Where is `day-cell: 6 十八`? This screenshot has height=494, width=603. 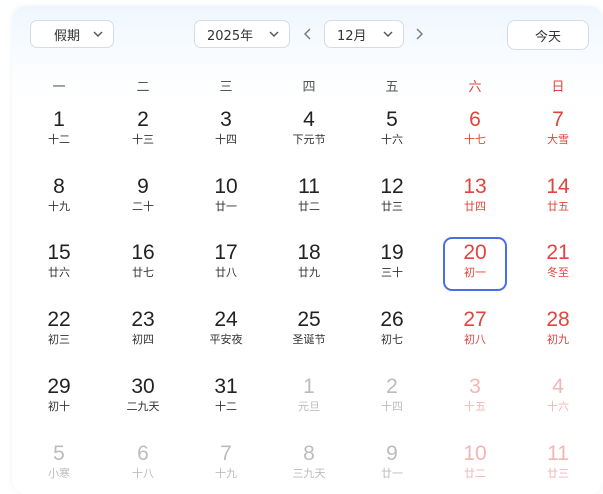 day-cell: 6 十八 is located at coordinates (143, 465).